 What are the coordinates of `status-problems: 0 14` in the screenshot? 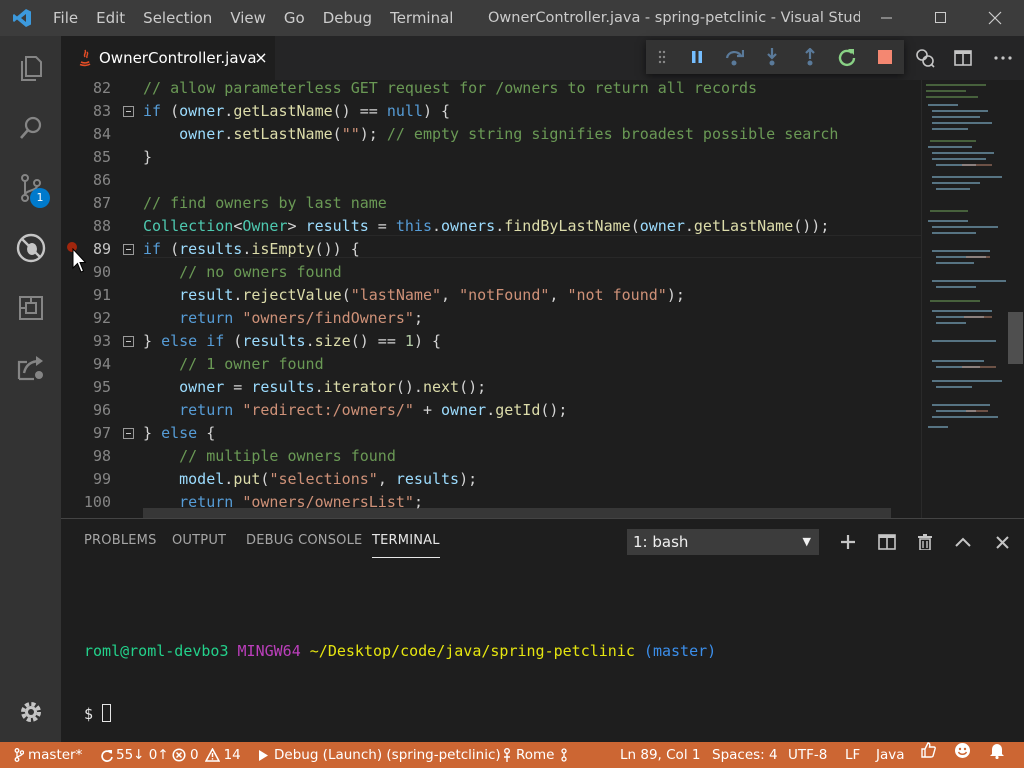 It's located at (206, 755).